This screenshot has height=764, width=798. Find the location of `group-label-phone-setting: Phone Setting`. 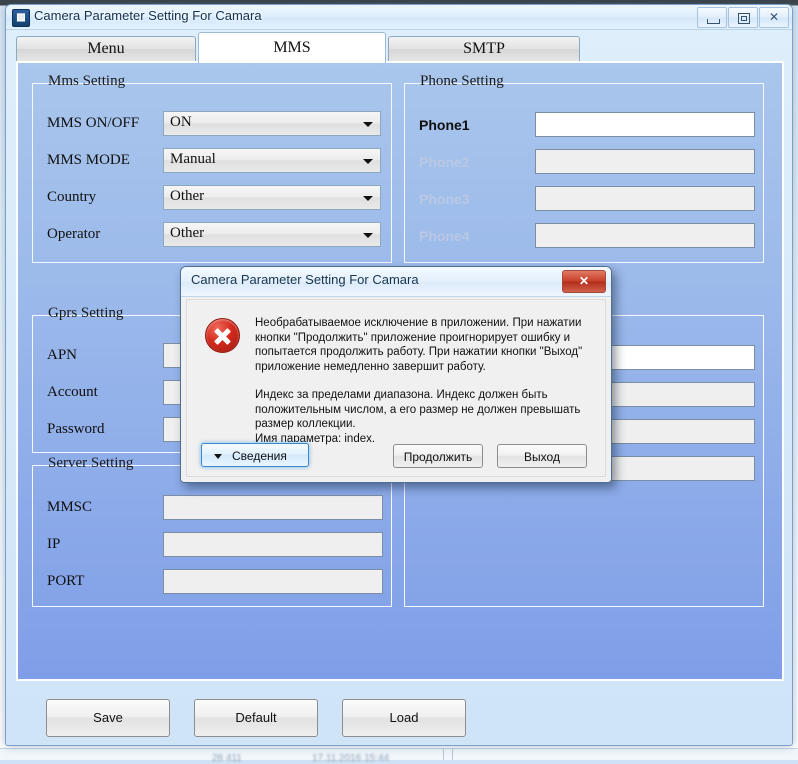

group-label-phone-setting: Phone Setting is located at coordinates (462, 81).